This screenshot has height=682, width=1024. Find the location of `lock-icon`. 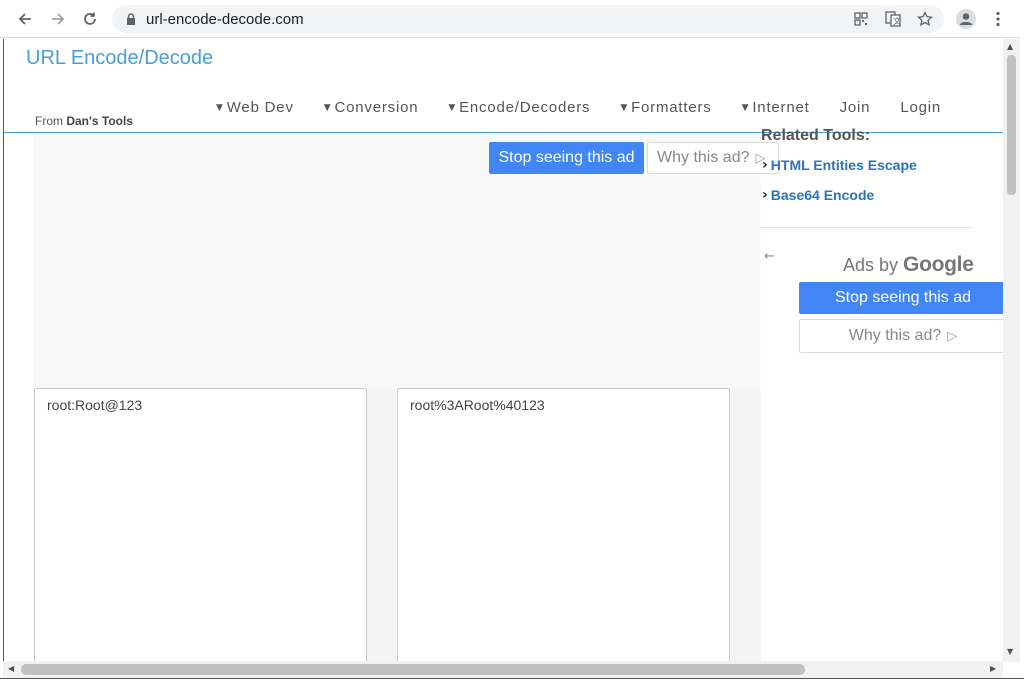

lock-icon is located at coordinates (131, 19).